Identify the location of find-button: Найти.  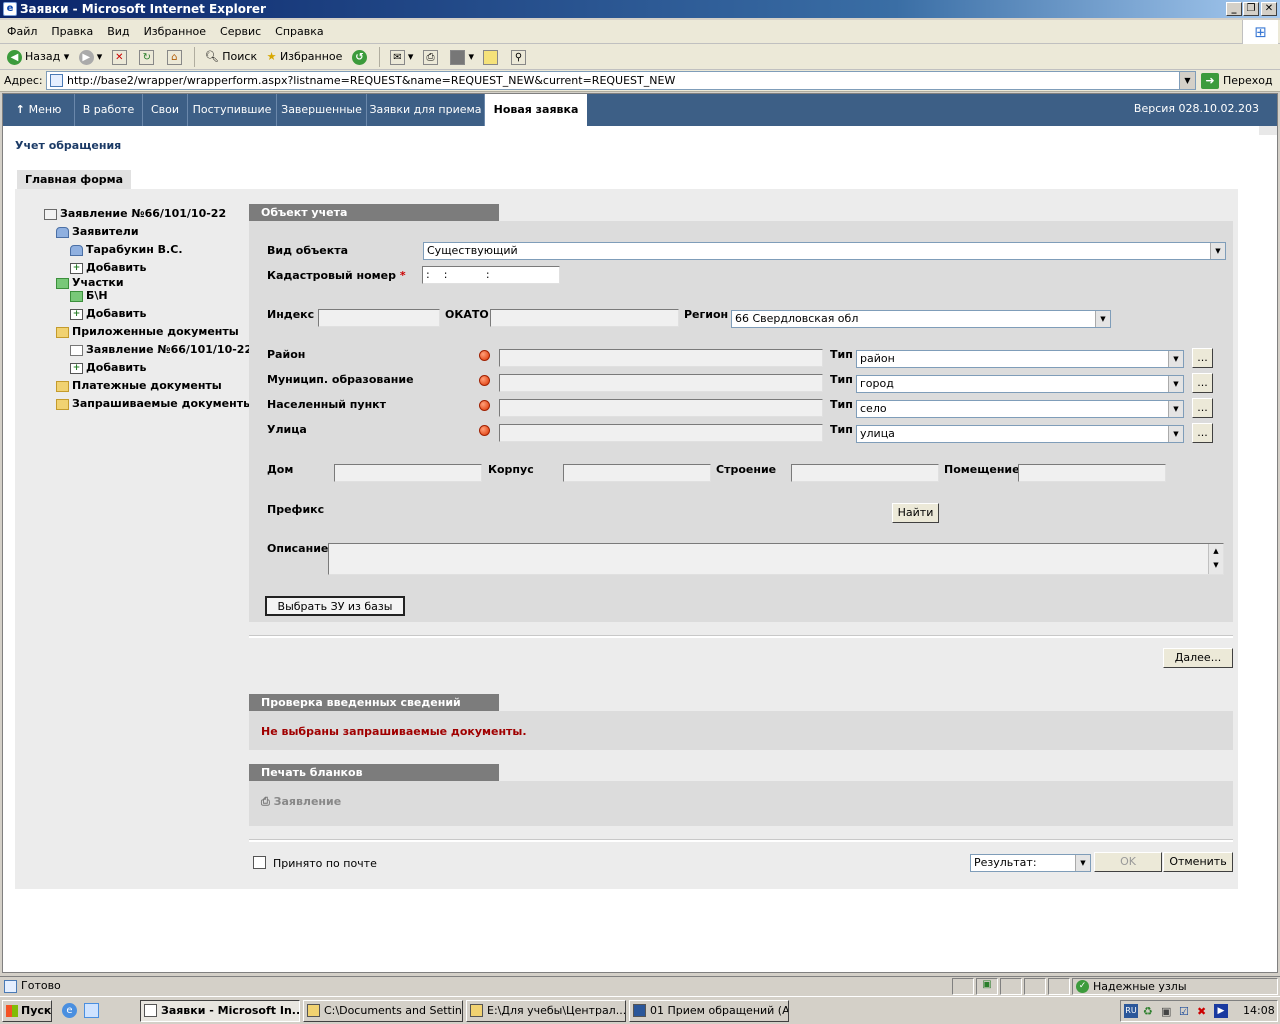
(915, 513).